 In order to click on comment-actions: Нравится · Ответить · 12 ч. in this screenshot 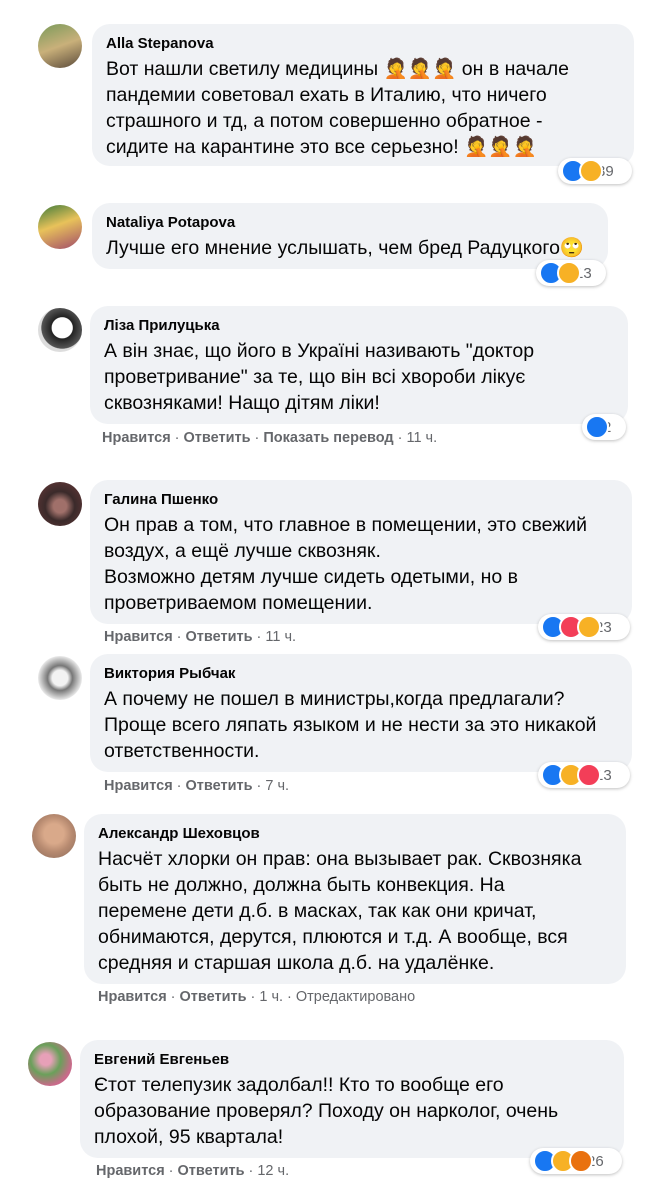, I will do `click(193, 1171)`.